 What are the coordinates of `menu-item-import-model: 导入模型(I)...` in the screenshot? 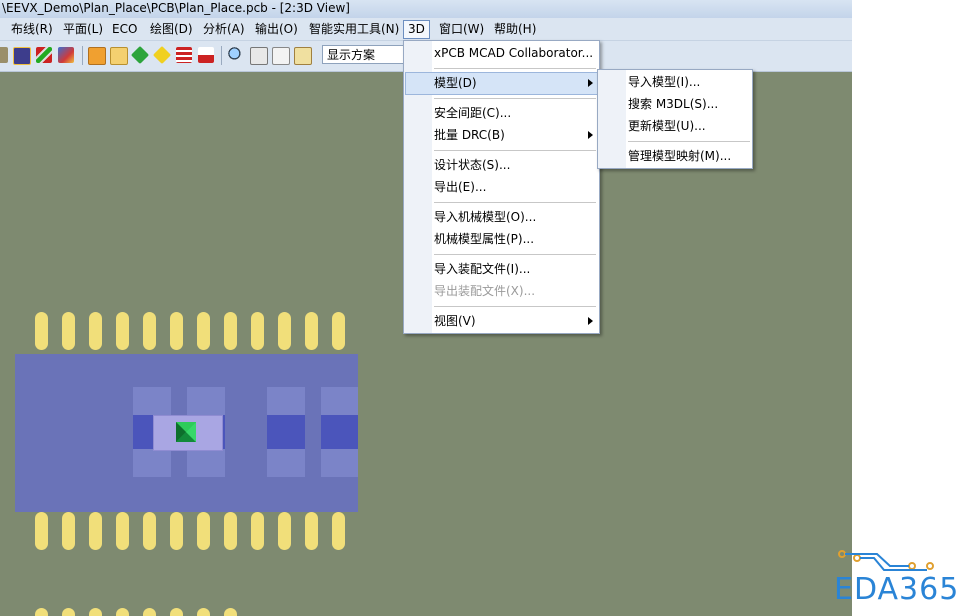 It's located at (664, 82).